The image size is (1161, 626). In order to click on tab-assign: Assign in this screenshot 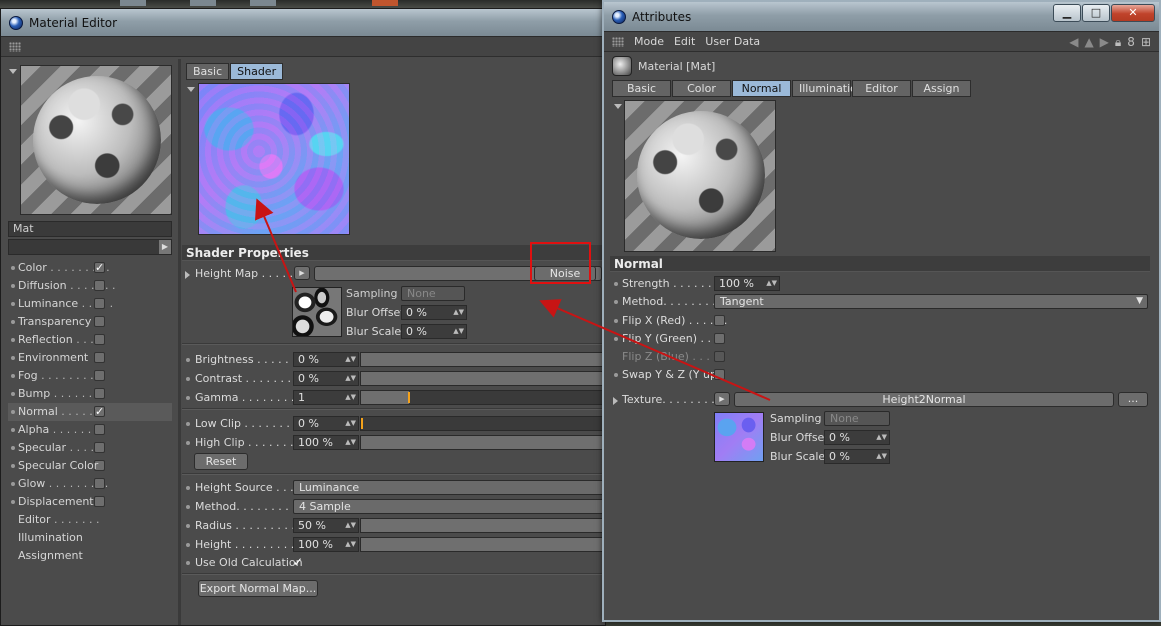, I will do `click(941, 88)`.